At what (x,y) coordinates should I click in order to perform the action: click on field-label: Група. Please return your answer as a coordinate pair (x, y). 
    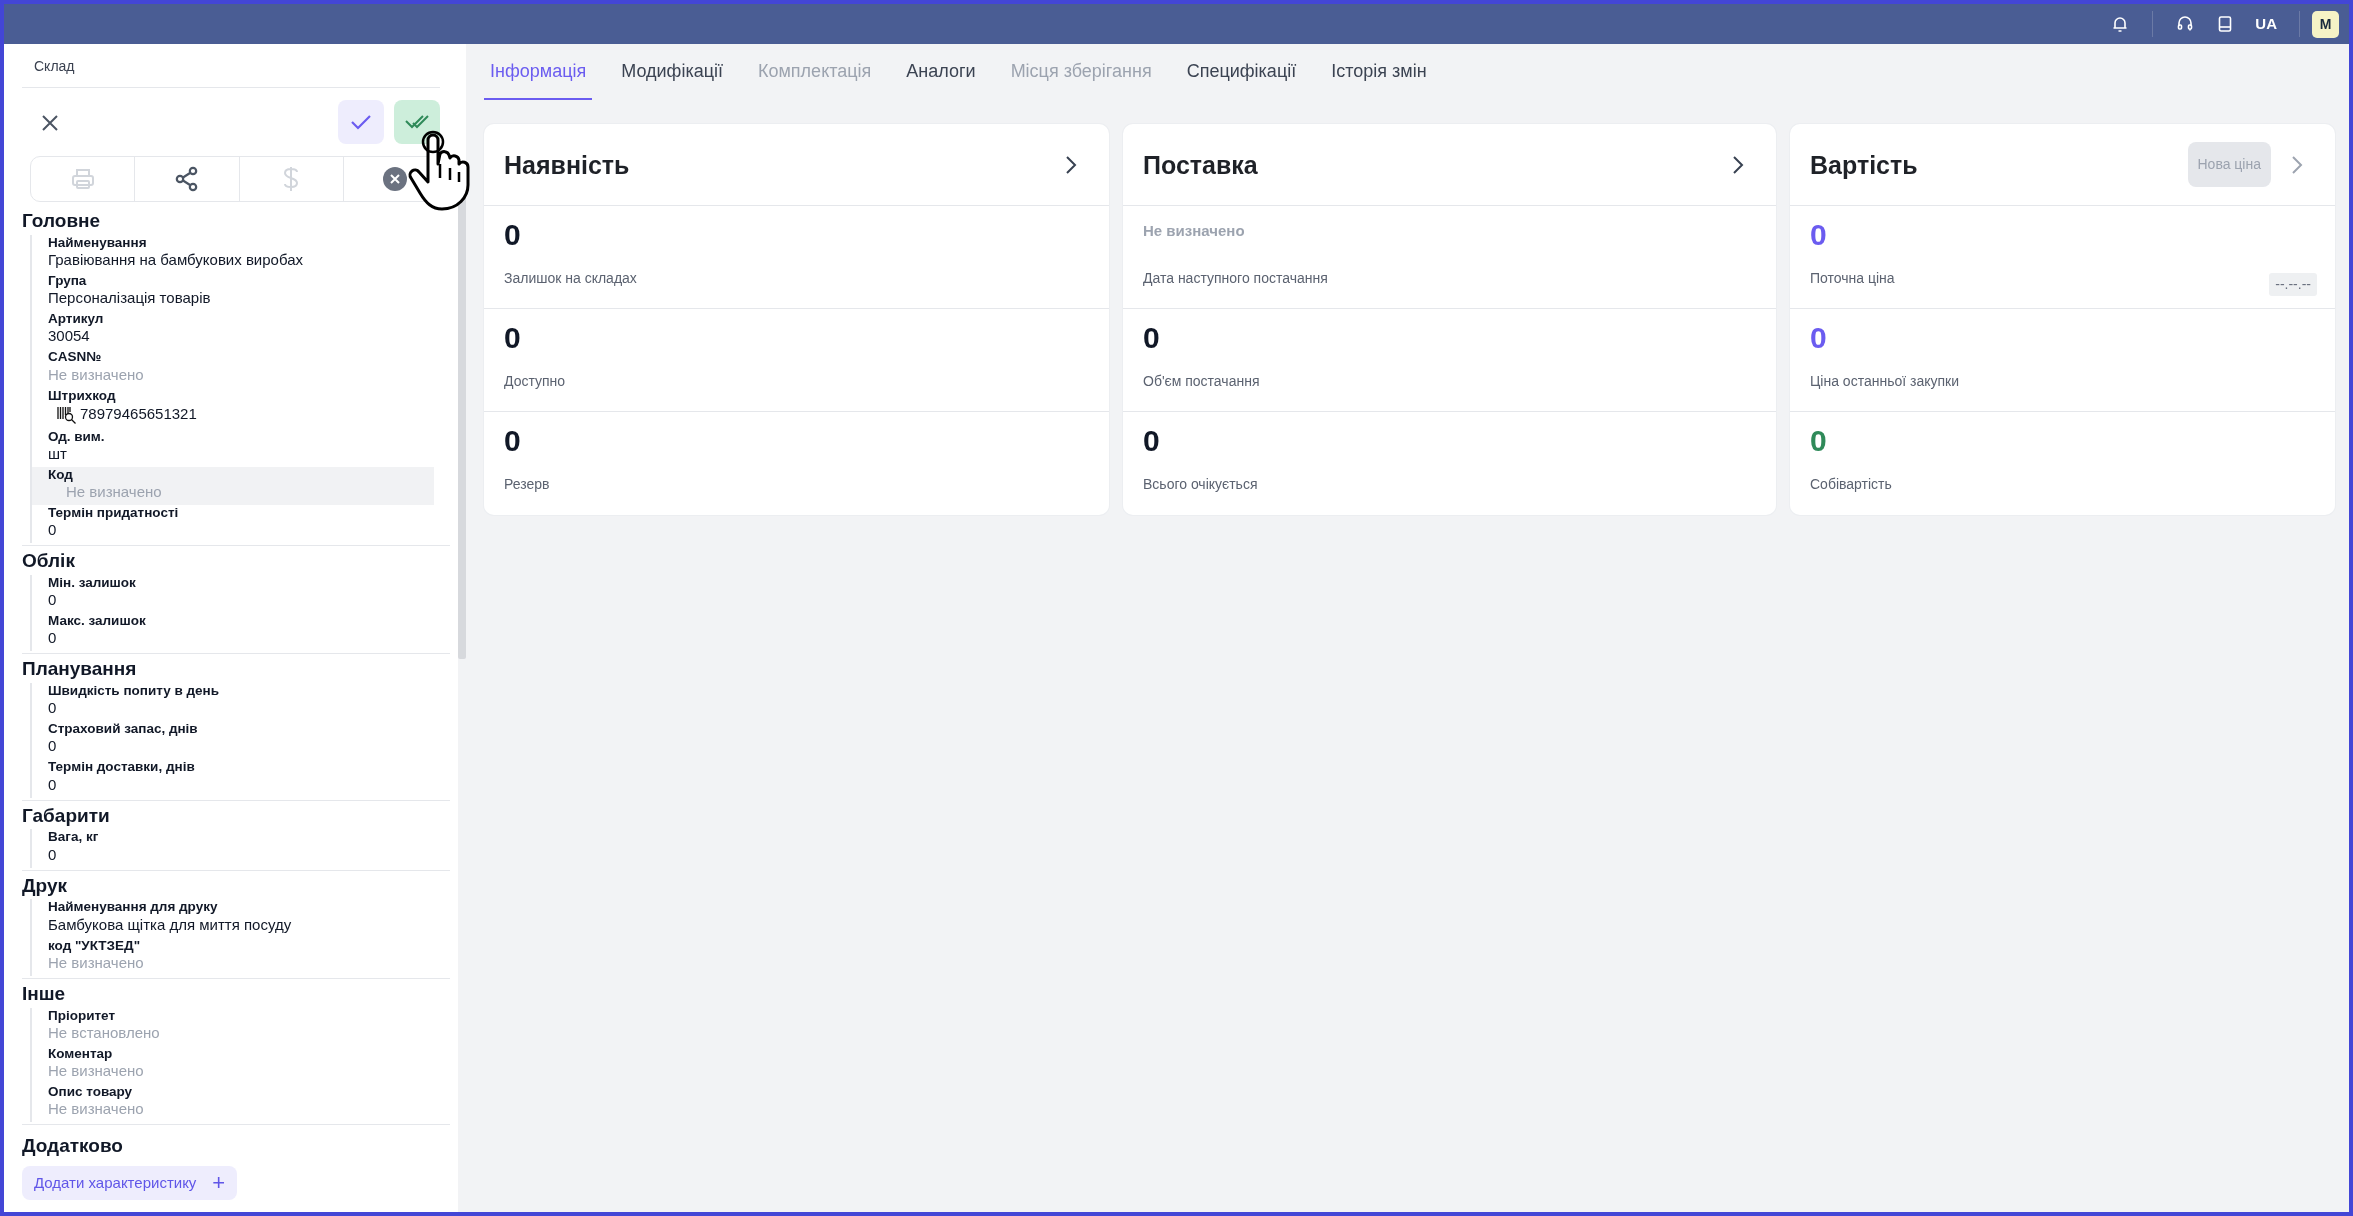
    Looking at the image, I should click on (68, 281).